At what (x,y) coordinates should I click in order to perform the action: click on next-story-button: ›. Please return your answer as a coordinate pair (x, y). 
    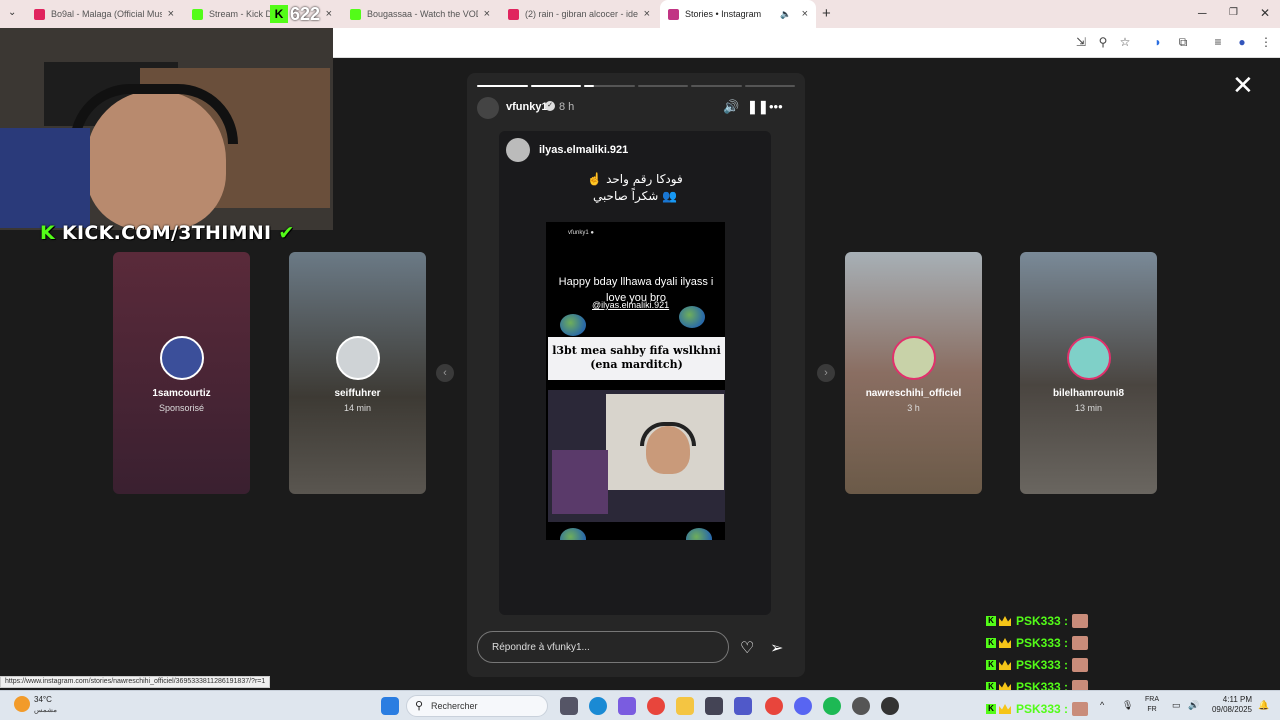
    Looking at the image, I should click on (826, 373).